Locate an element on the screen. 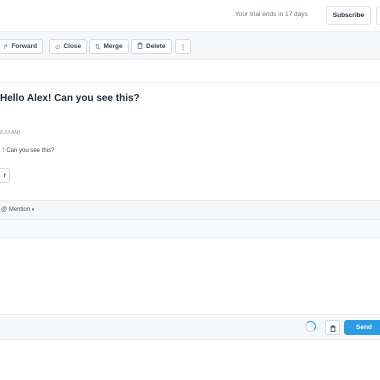 The width and height of the screenshot is (380, 380). reply-button: r is located at coordinates (5, 175).